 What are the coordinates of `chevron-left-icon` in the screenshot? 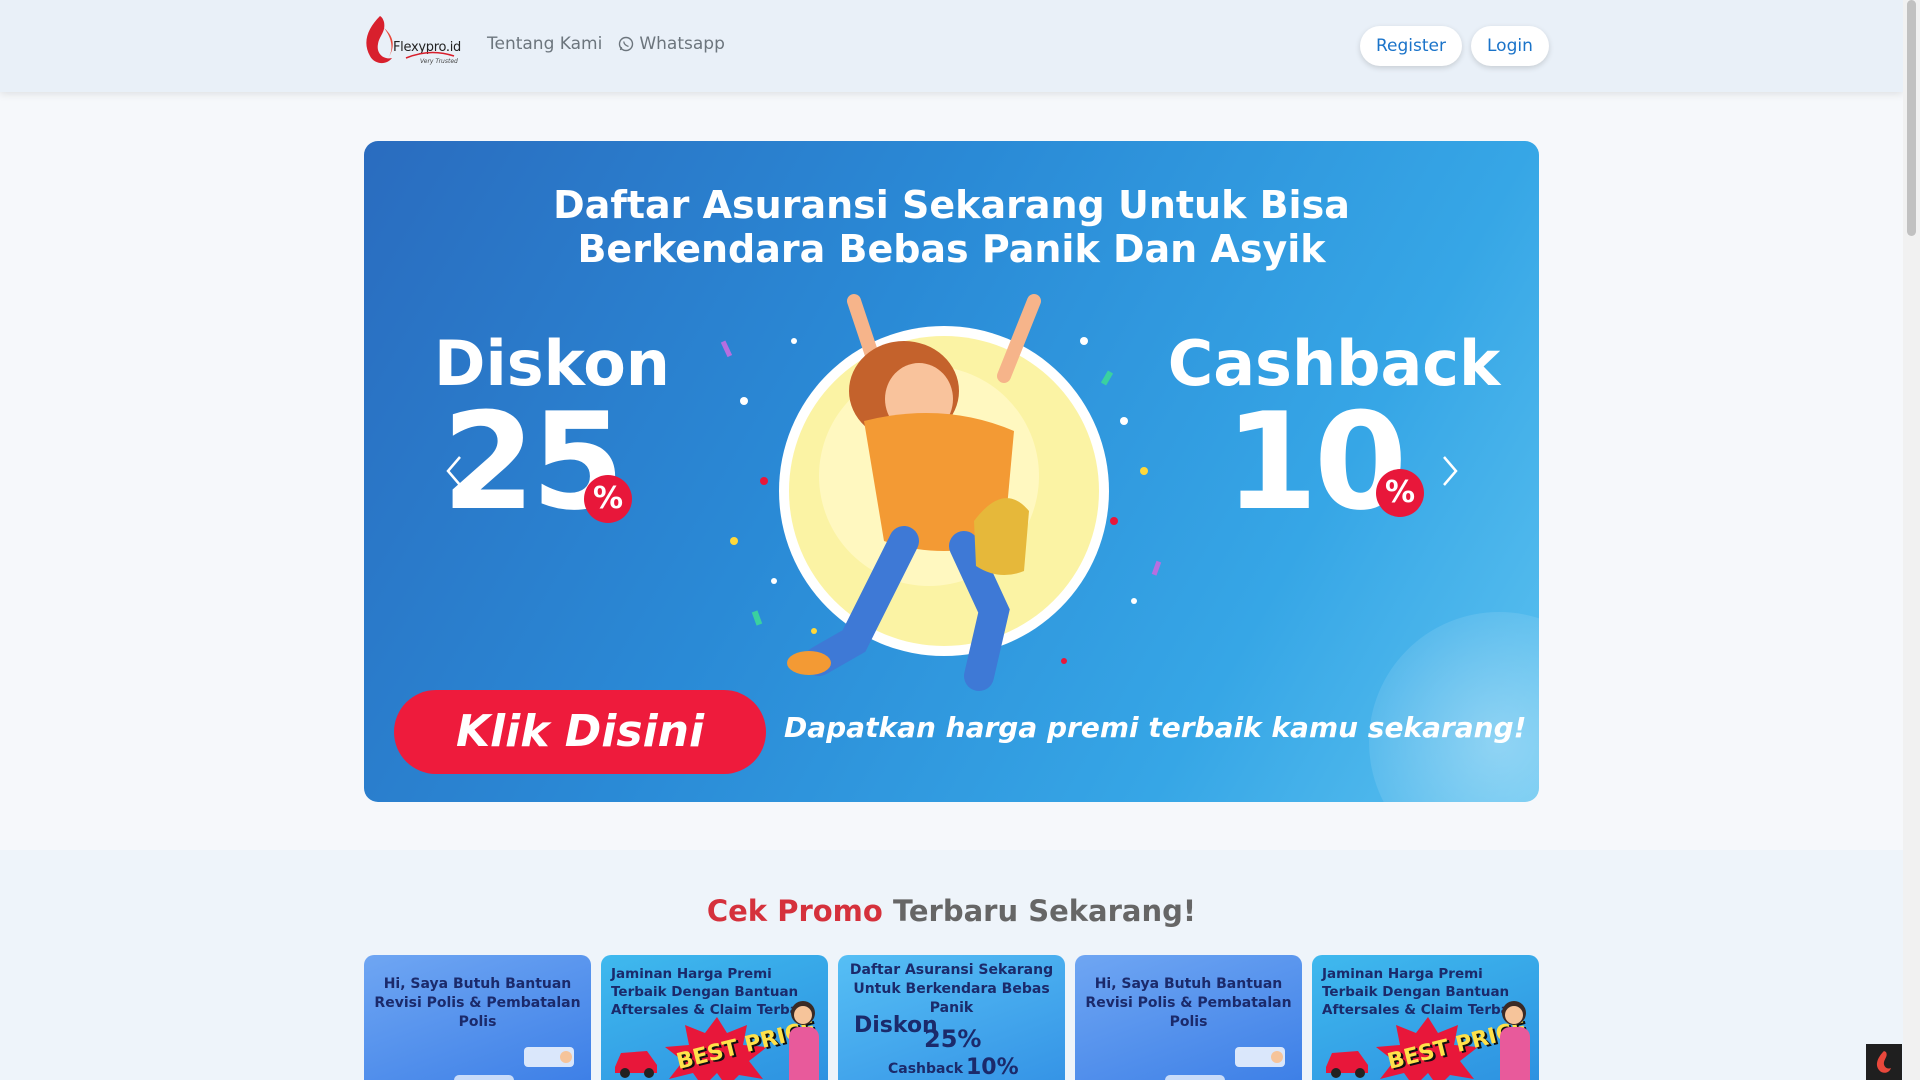 It's located at (453, 471).